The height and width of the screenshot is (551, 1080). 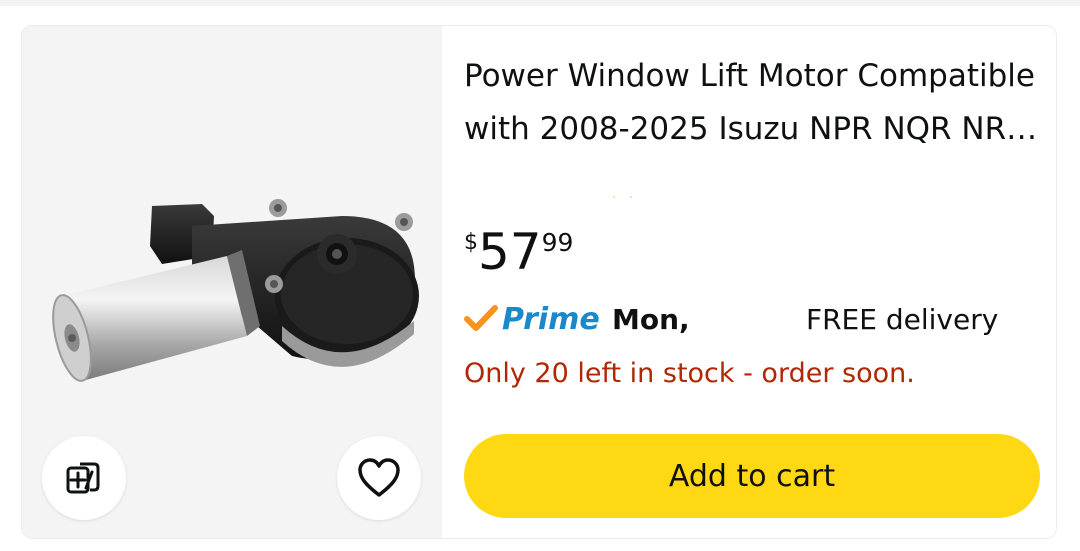 I want to click on prime-badge: Prime, so click(x=551, y=319).